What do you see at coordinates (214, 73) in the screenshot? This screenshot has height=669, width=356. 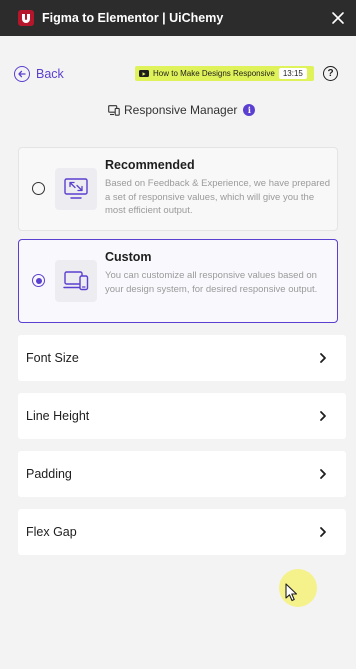 I see `video-title: How to Make Designs Responsive` at bounding box center [214, 73].